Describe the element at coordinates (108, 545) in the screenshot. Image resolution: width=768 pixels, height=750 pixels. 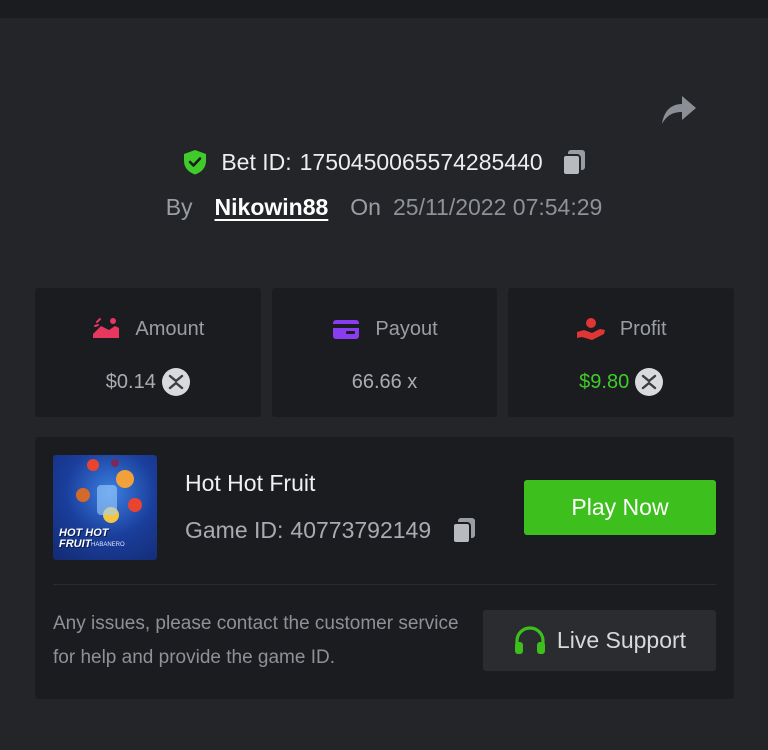
I see `thumb-brand: HABANERO` at that location.